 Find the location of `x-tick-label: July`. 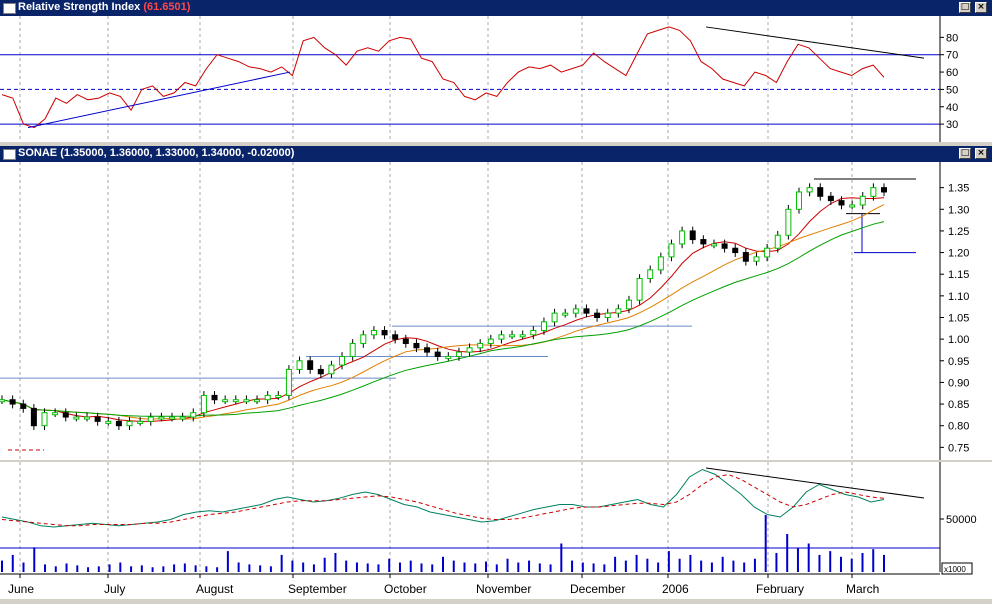

x-tick-label: July is located at coordinates (114, 589).